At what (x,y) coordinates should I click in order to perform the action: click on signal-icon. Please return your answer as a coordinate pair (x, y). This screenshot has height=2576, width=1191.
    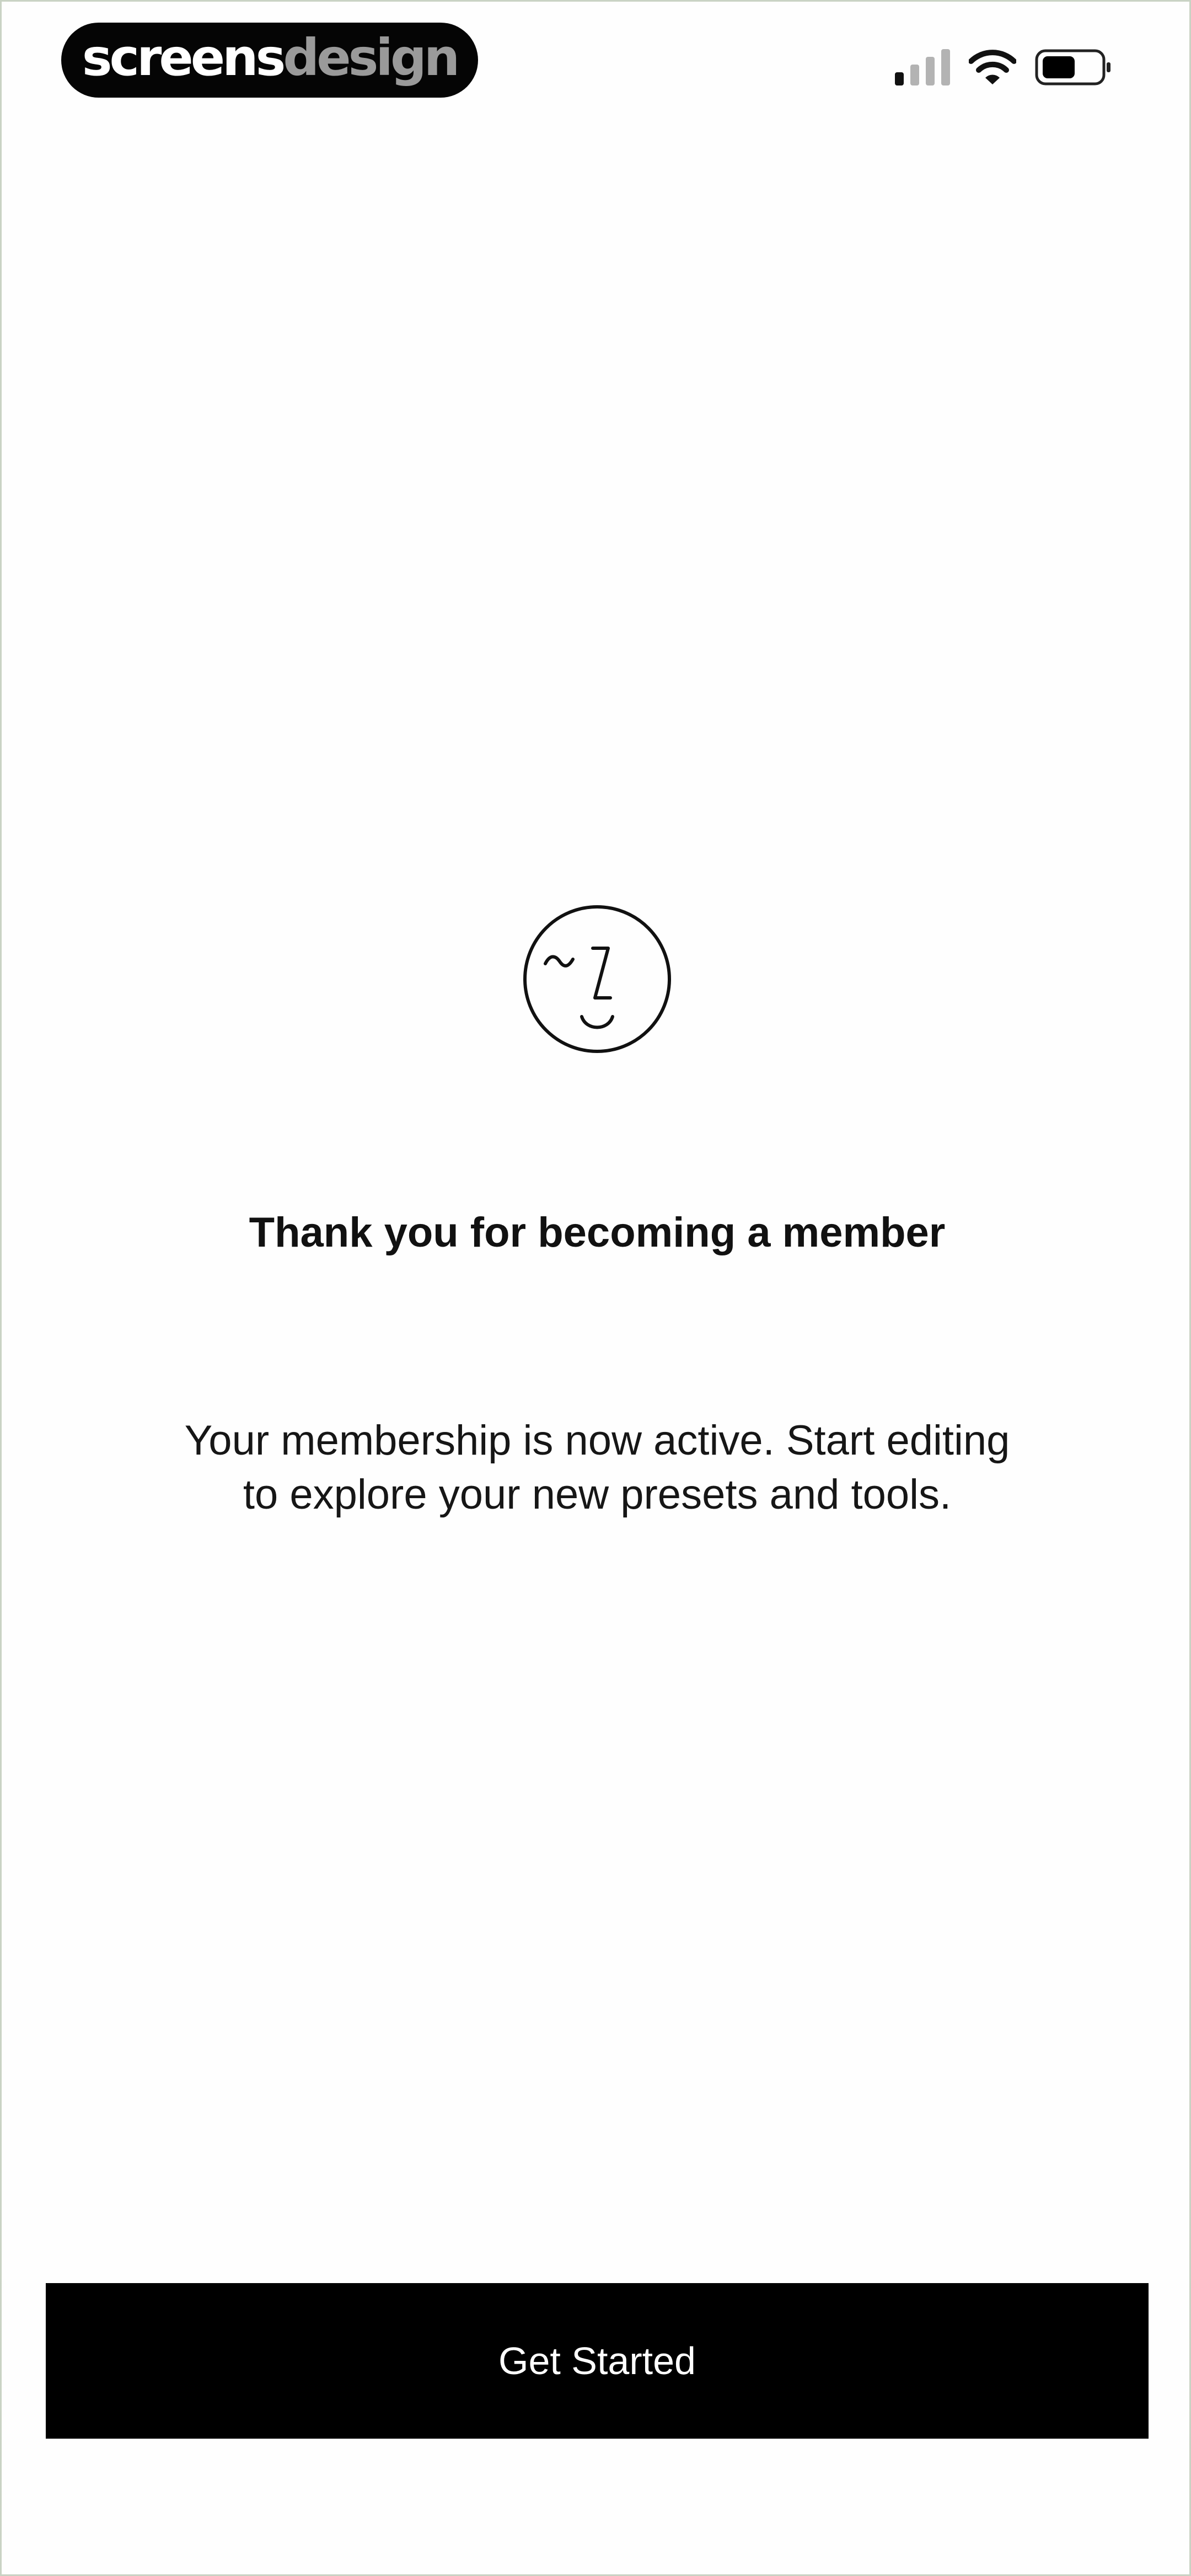
    Looking at the image, I should click on (922, 67).